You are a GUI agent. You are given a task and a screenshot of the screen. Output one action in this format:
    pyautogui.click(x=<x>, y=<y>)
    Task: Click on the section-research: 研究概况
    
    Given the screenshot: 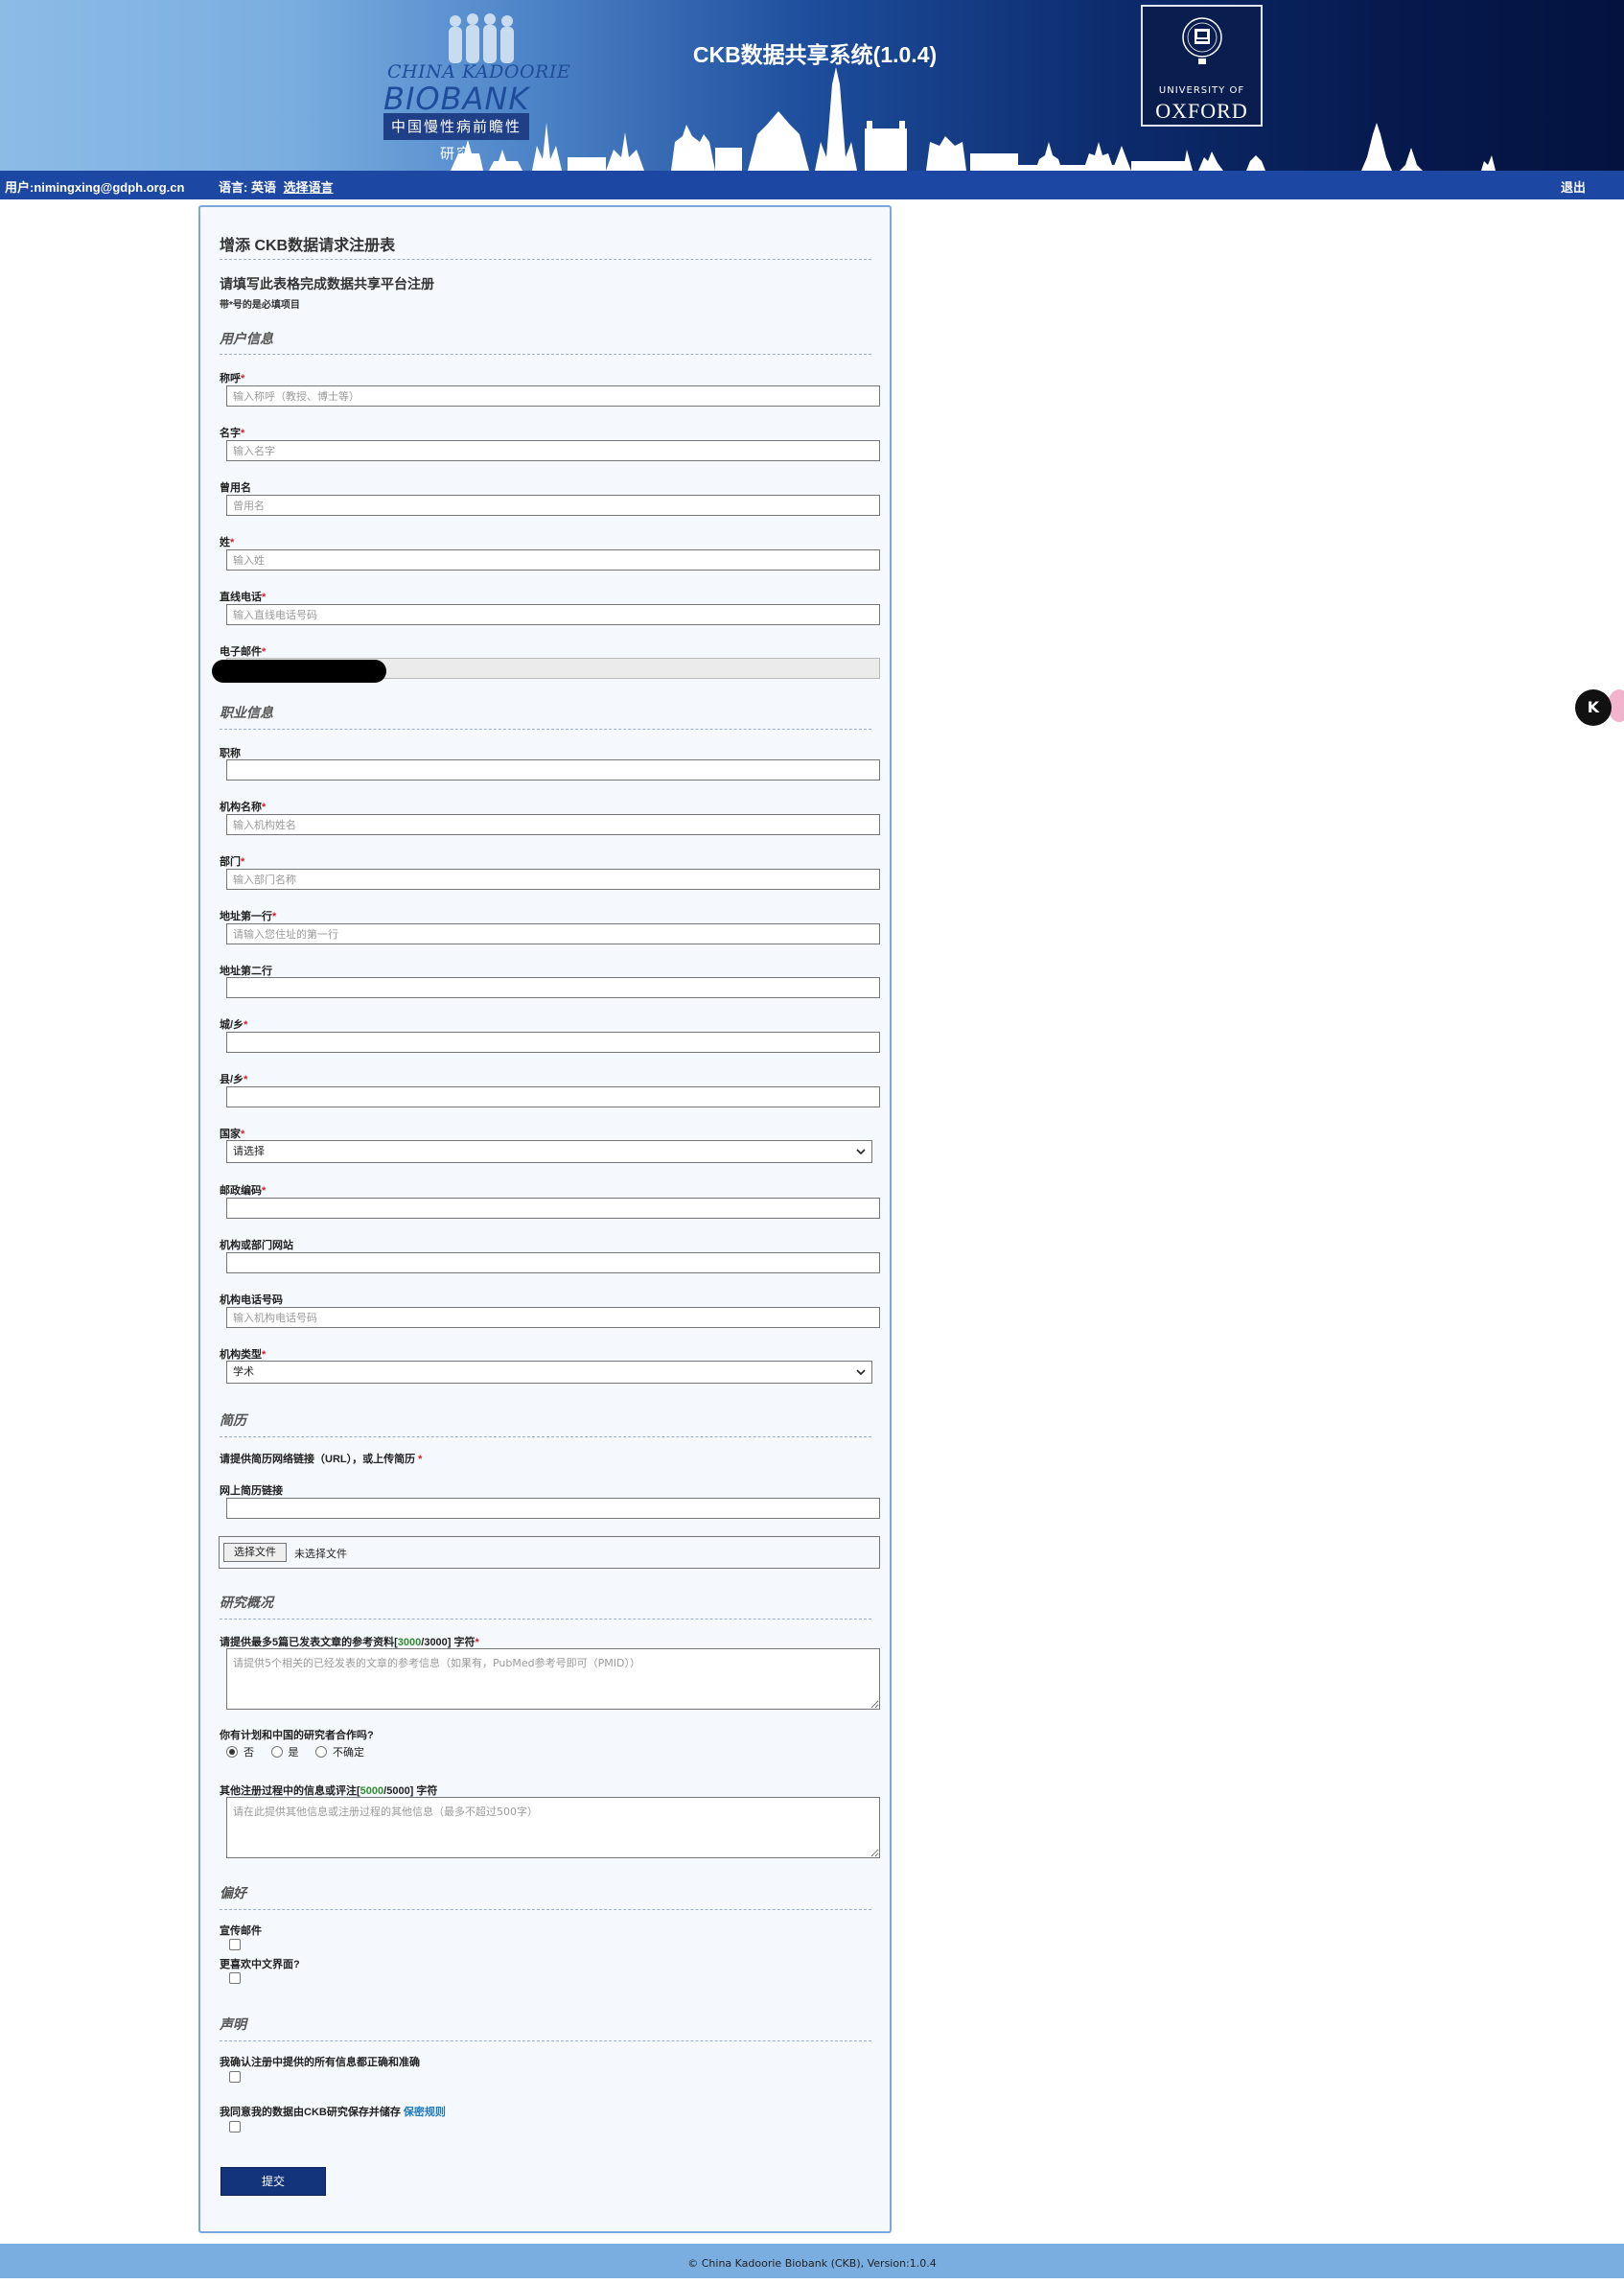 What is the action you would take?
    pyautogui.click(x=246, y=1602)
    